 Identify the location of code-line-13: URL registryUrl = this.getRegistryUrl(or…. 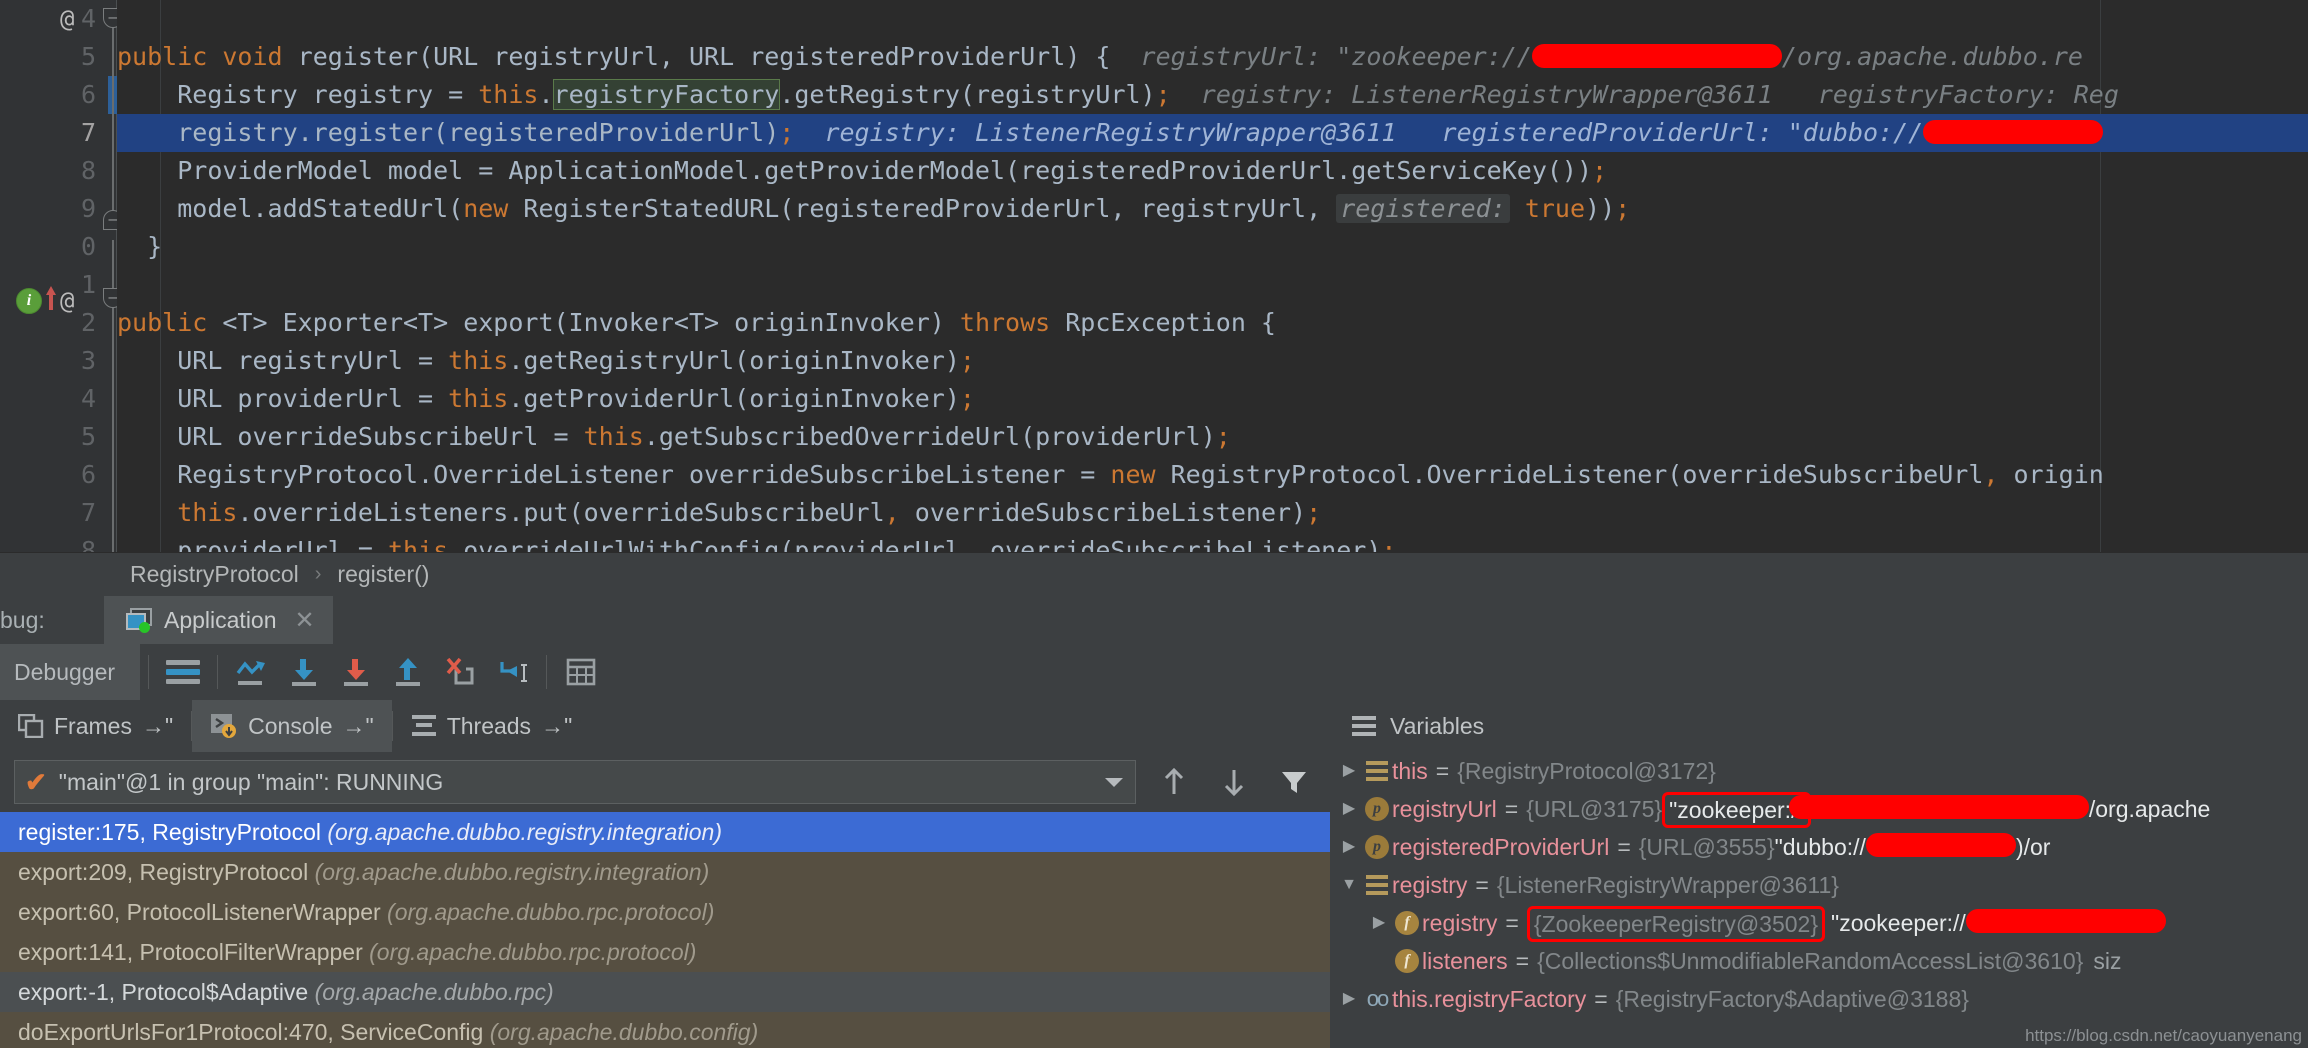
(576, 360).